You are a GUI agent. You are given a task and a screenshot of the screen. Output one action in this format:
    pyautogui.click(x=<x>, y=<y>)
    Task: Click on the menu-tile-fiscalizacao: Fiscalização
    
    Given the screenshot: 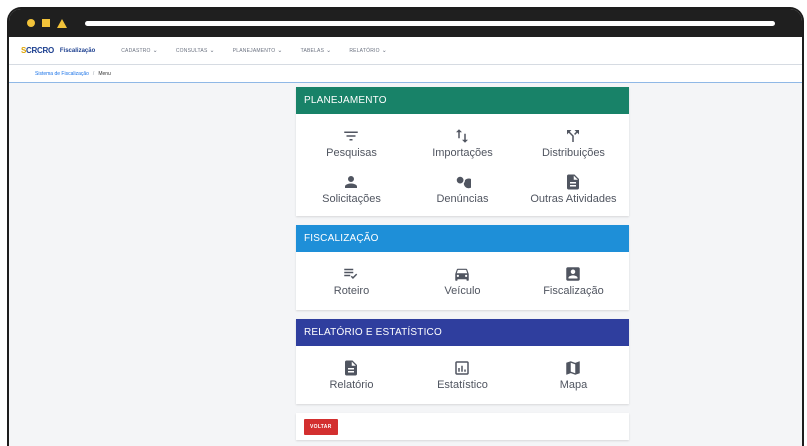 What is the action you would take?
    pyautogui.click(x=573, y=280)
    